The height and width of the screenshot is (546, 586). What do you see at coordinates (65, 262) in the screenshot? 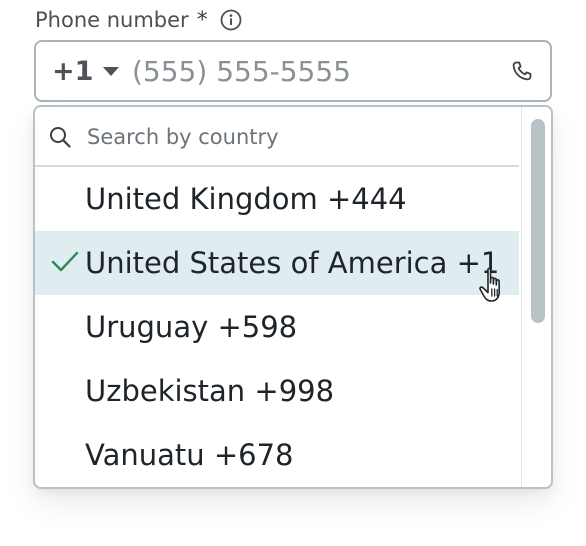
I see `checkmark-icon` at bounding box center [65, 262].